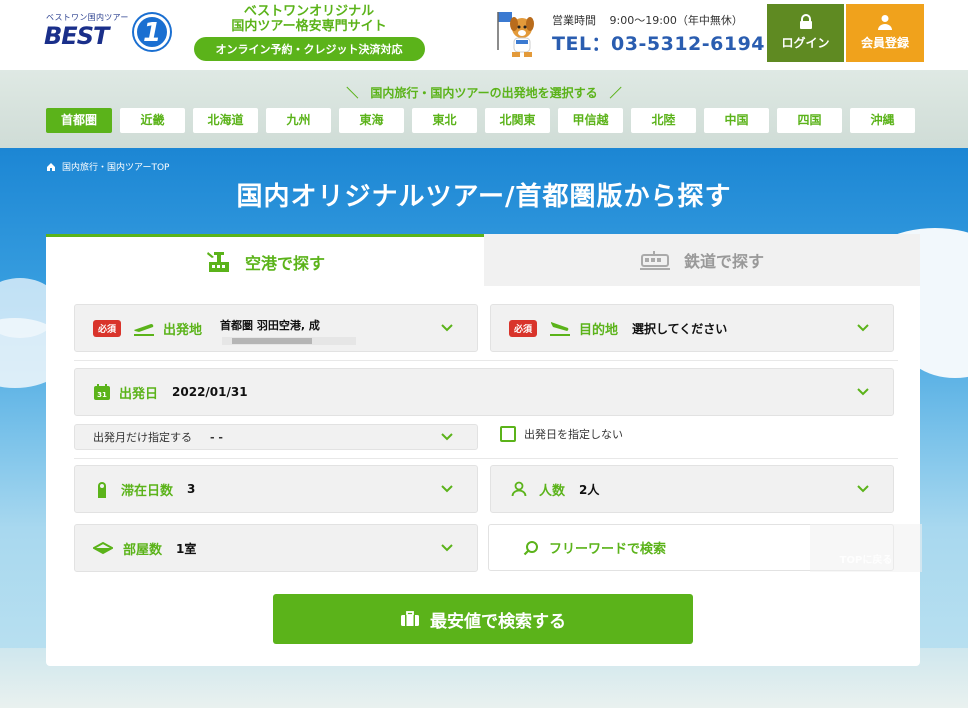 The width and height of the screenshot is (968, 708). What do you see at coordinates (805, 21) in the screenshot?
I see `lock-icon` at bounding box center [805, 21].